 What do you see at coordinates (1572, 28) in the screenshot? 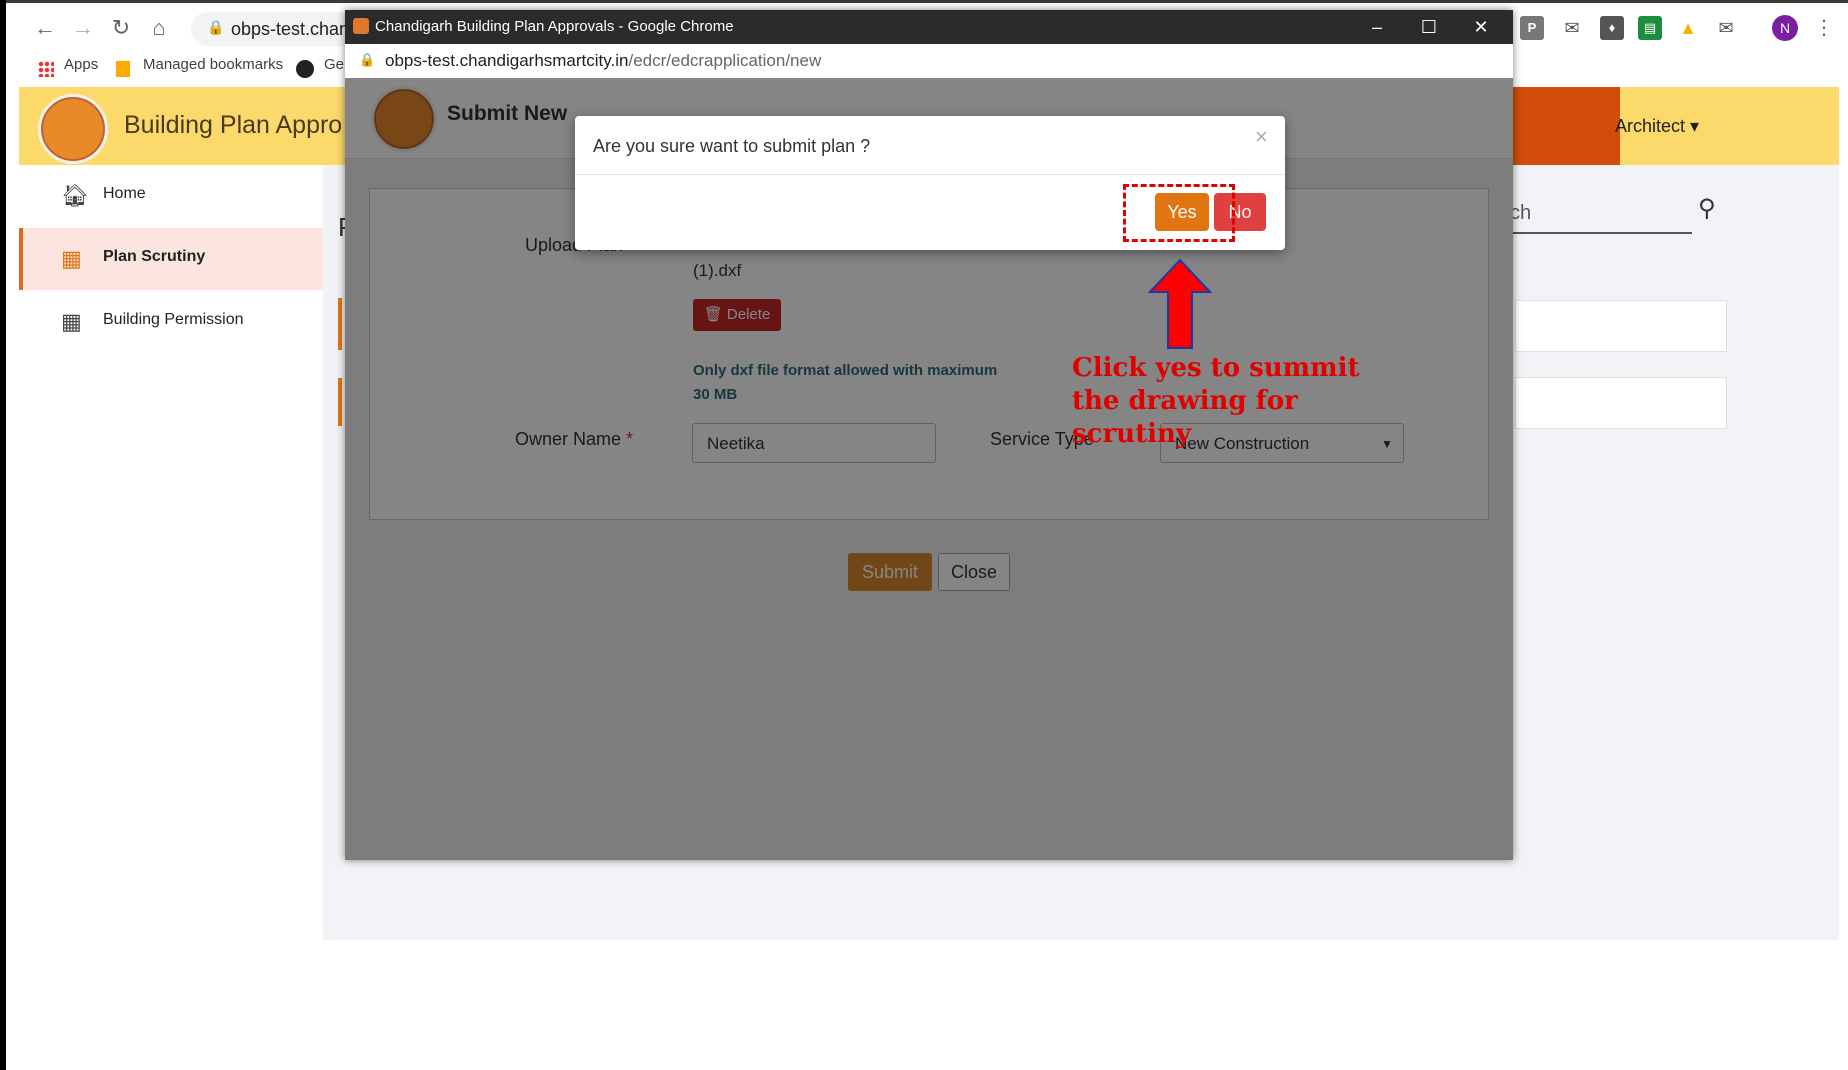
I see `extension-mail-checker-icon: ✉` at bounding box center [1572, 28].